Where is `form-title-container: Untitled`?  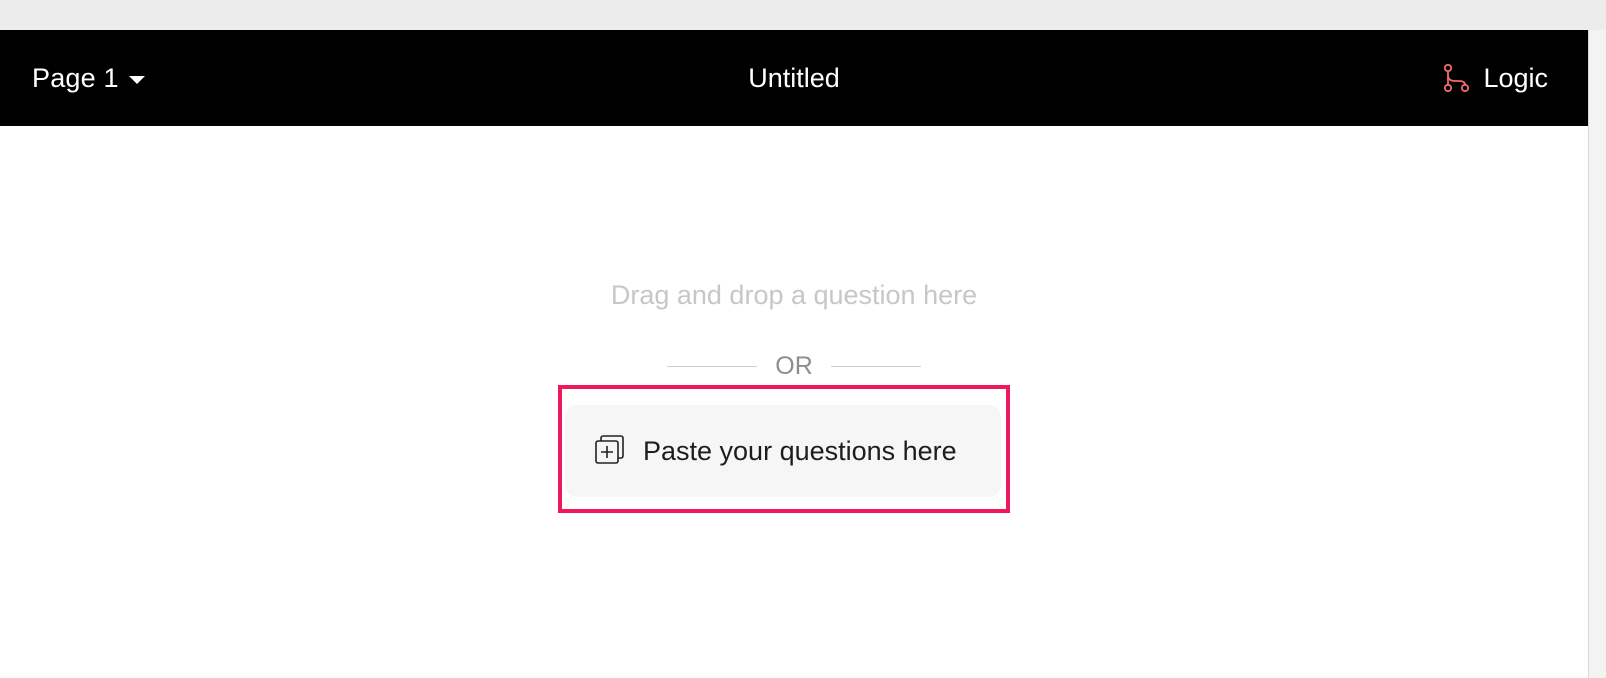 form-title-container: Untitled is located at coordinates (794, 78).